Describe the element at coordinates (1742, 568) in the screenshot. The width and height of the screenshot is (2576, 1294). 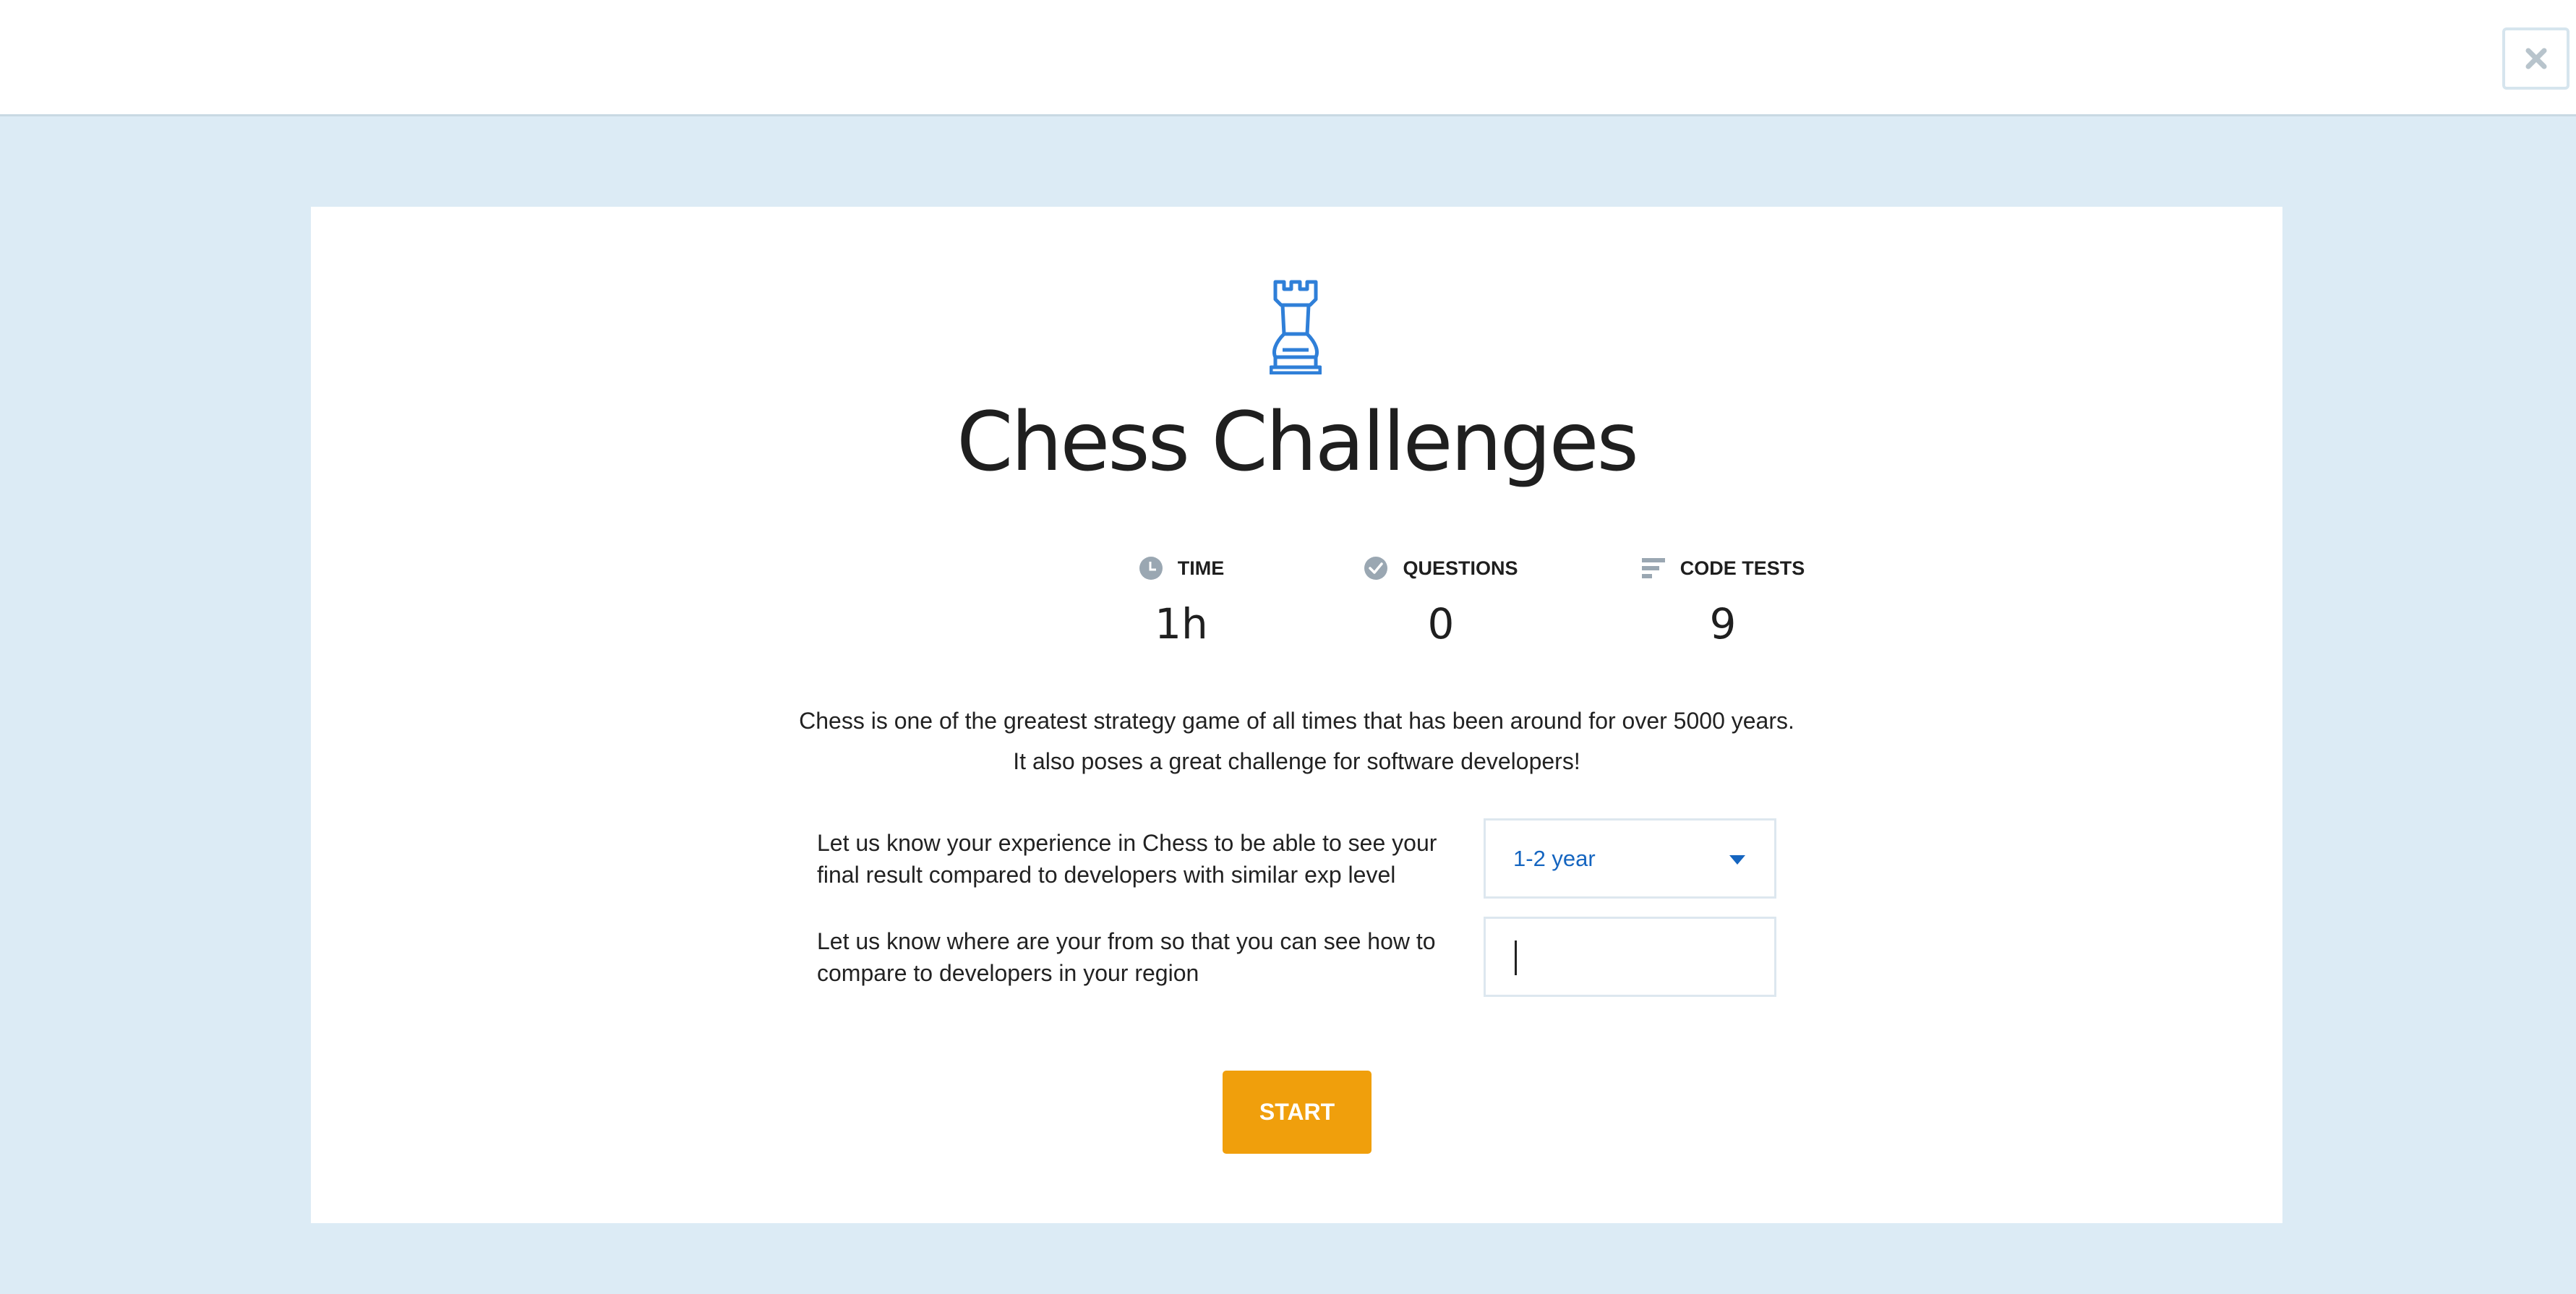
I see `stat-code-tests-label: CODE TESTS` at that location.